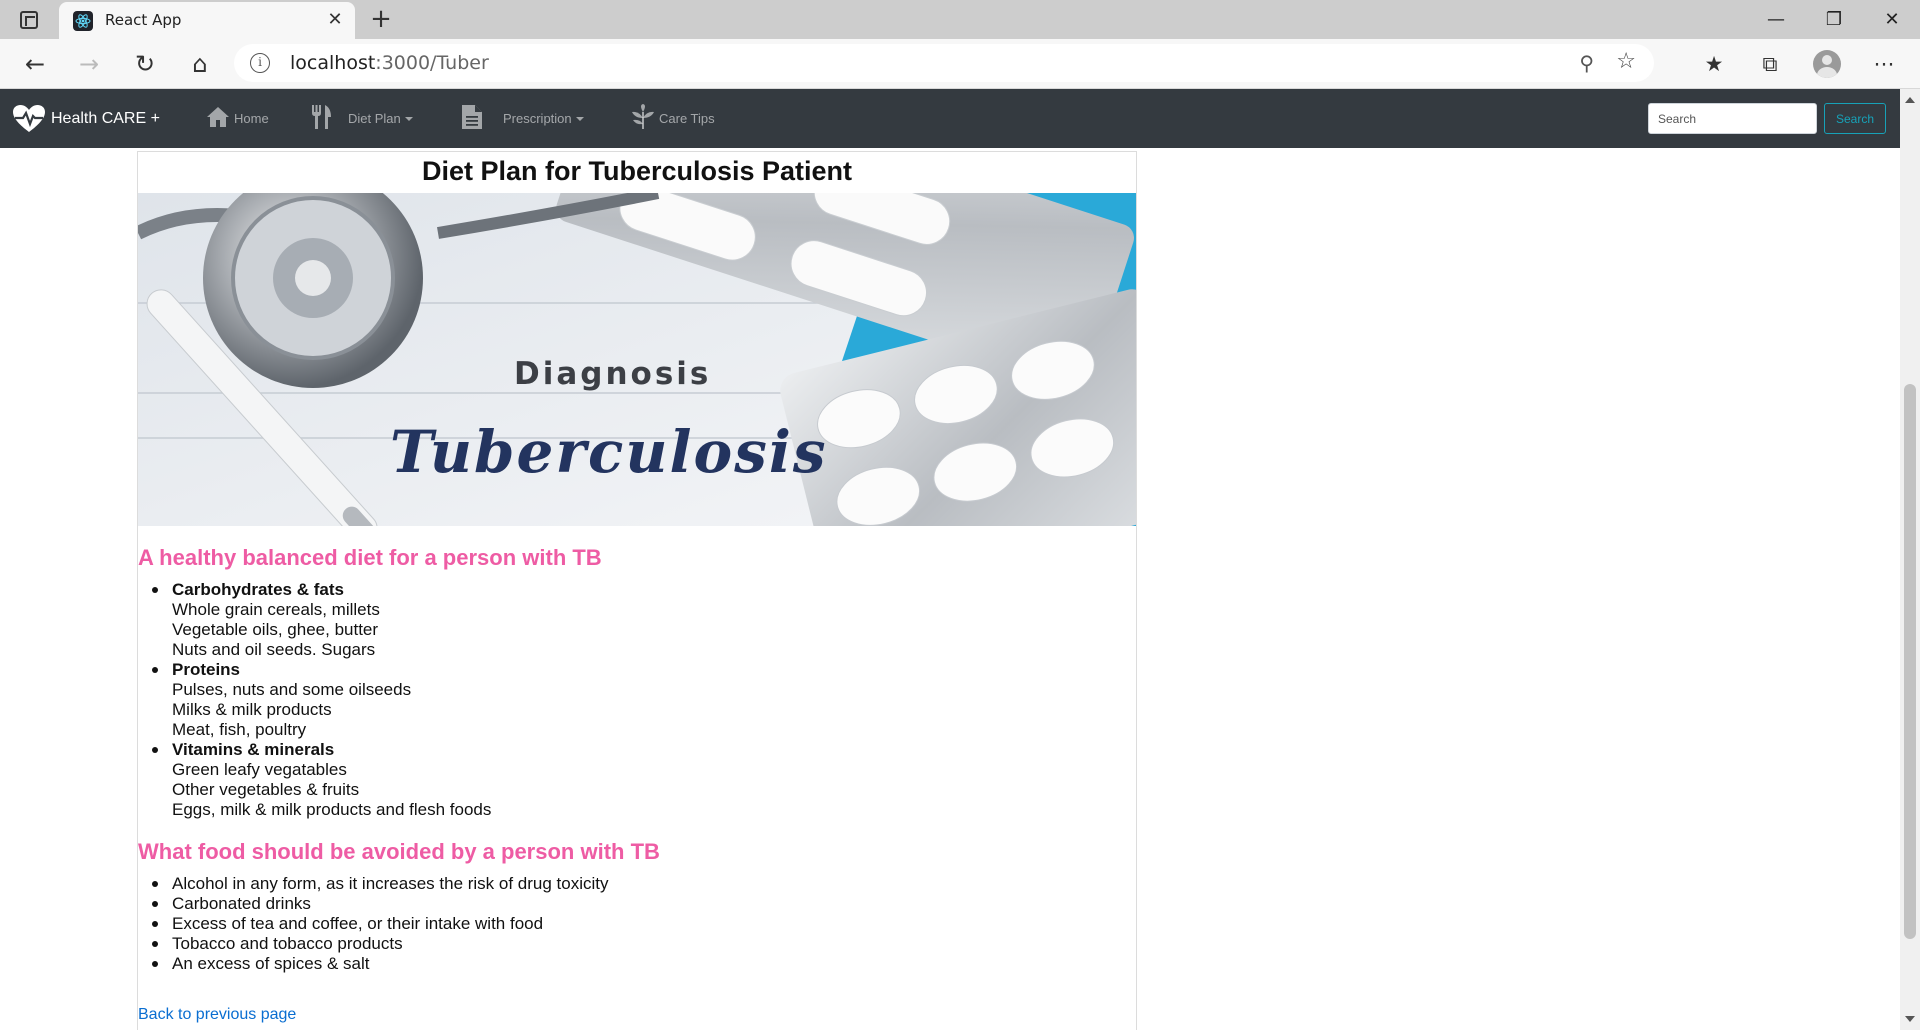 Image resolution: width=1920 pixels, height=1030 pixels. What do you see at coordinates (275, 629) in the screenshot?
I see `group-line: Vegetable oils, ghee, butter` at bounding box center [275, 629].